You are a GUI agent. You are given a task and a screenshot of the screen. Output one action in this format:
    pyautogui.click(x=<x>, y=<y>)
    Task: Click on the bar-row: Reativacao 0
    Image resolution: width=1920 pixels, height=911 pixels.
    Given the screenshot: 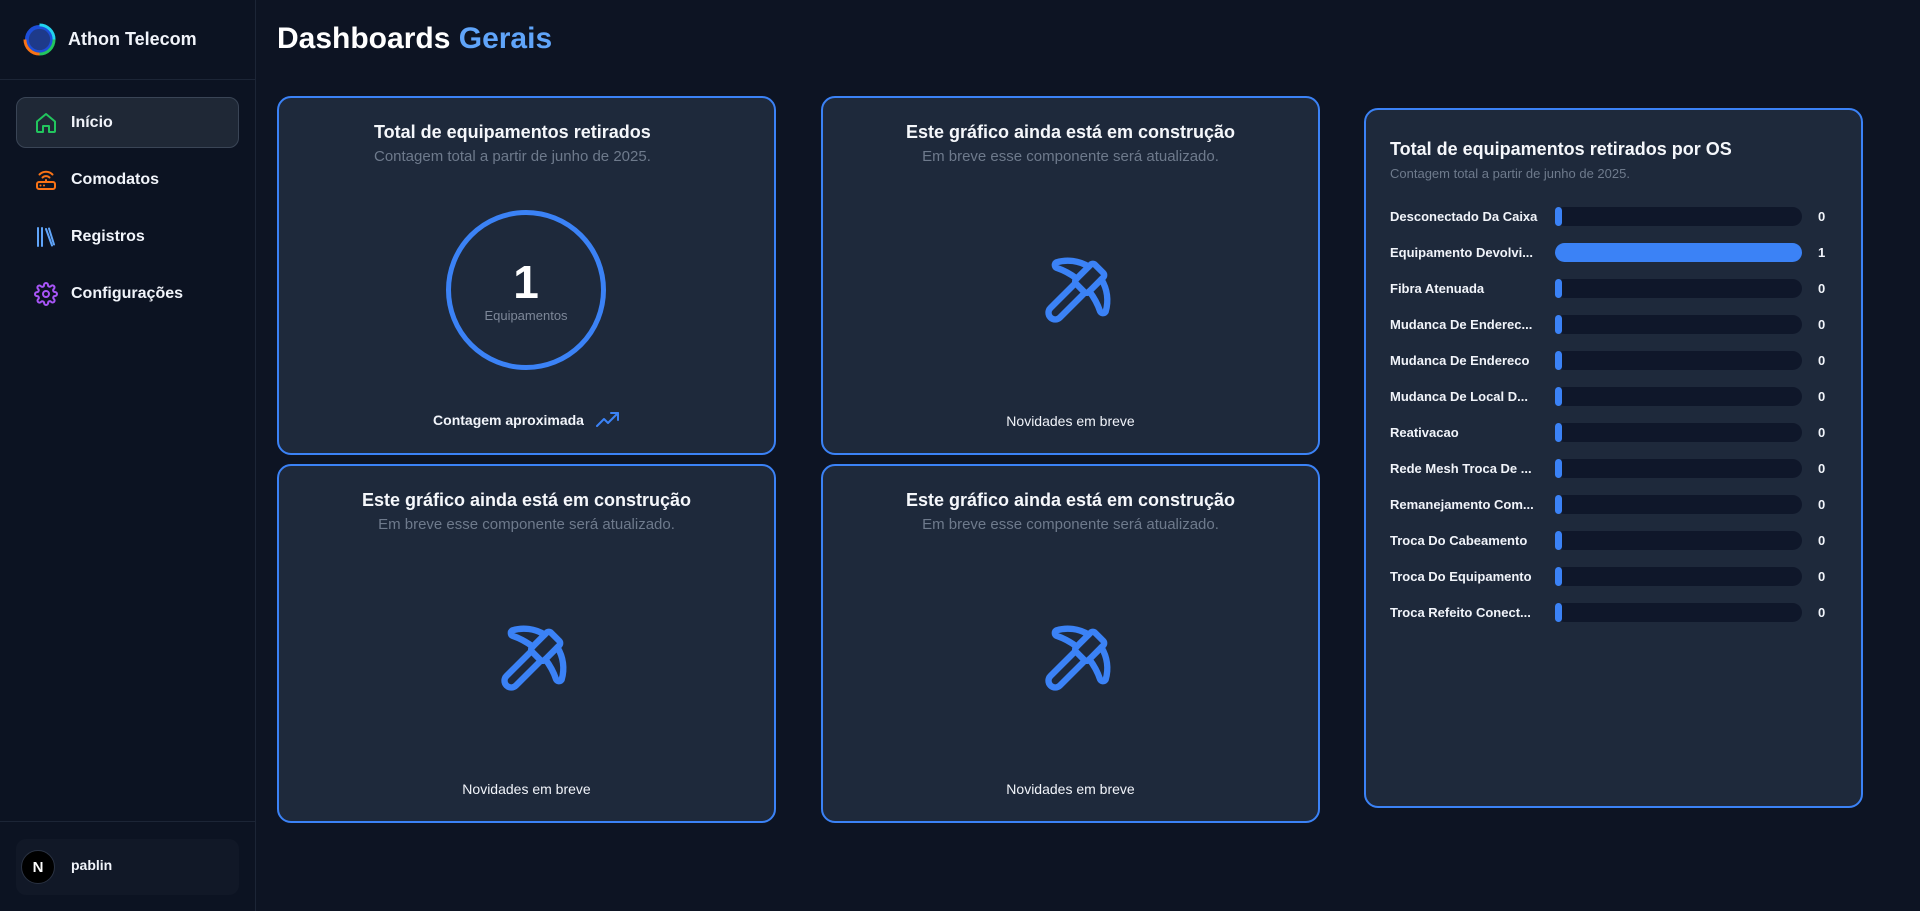 What is the action you would take?
    pyautogui.click(x=1615, y=432)
    